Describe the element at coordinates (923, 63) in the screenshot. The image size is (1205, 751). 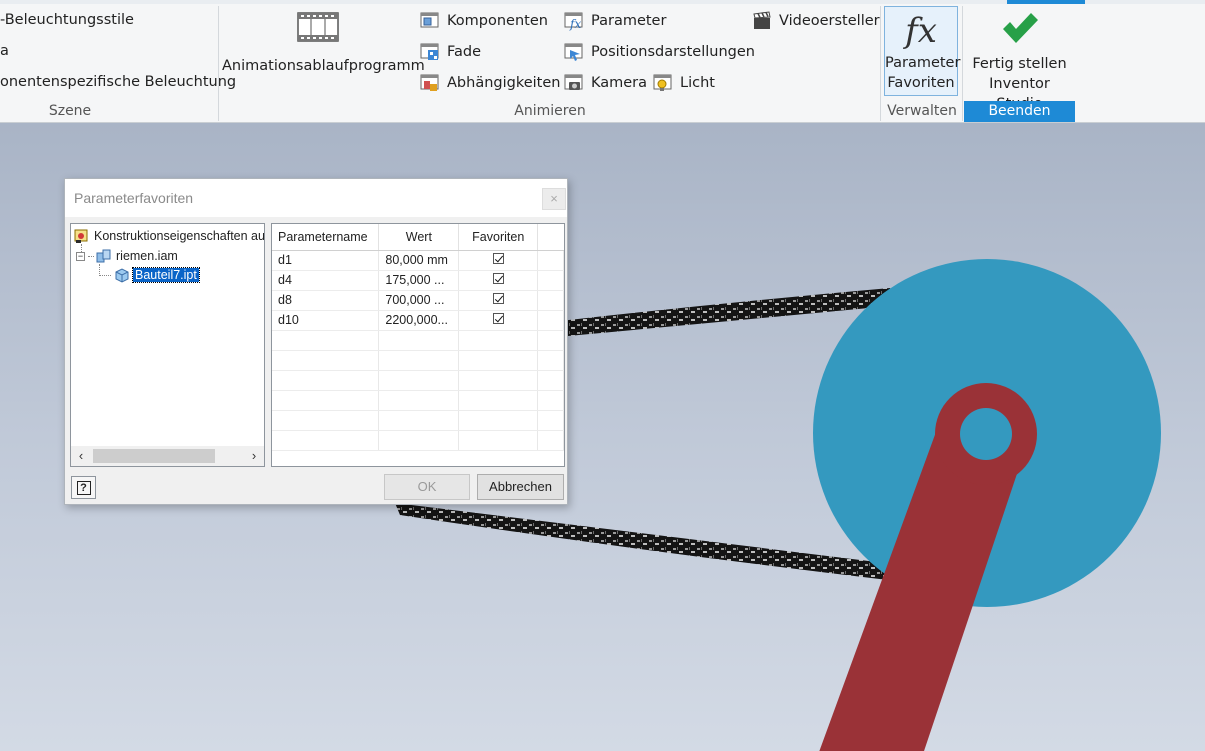
I see `parameter-favoriten-label-1: Parameter` at that location.